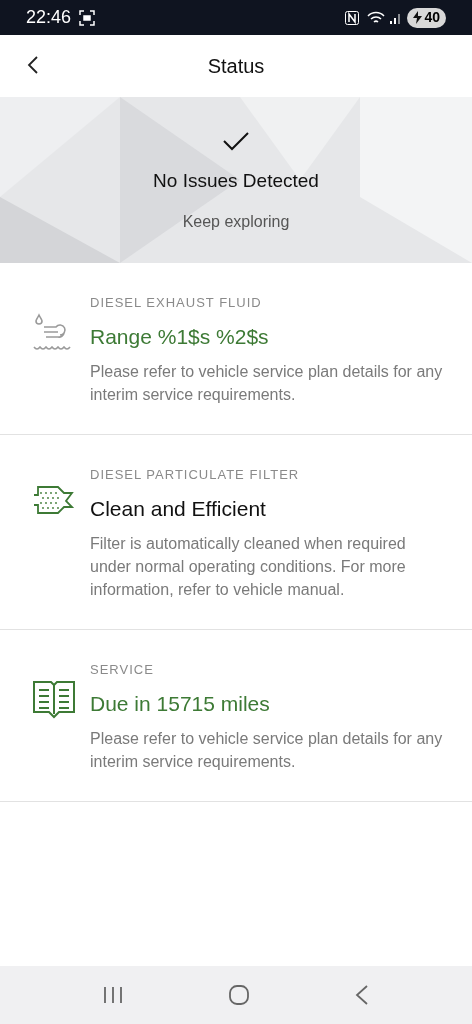 The width and height of the screenshot is (472, 1024). I want to click on battery-indicator: 40, so click(426, 17).